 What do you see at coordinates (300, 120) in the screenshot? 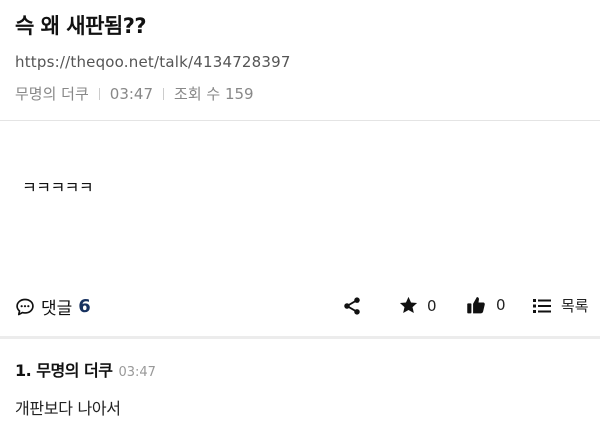
I see `header-divider` at bounding box center [300, 120].